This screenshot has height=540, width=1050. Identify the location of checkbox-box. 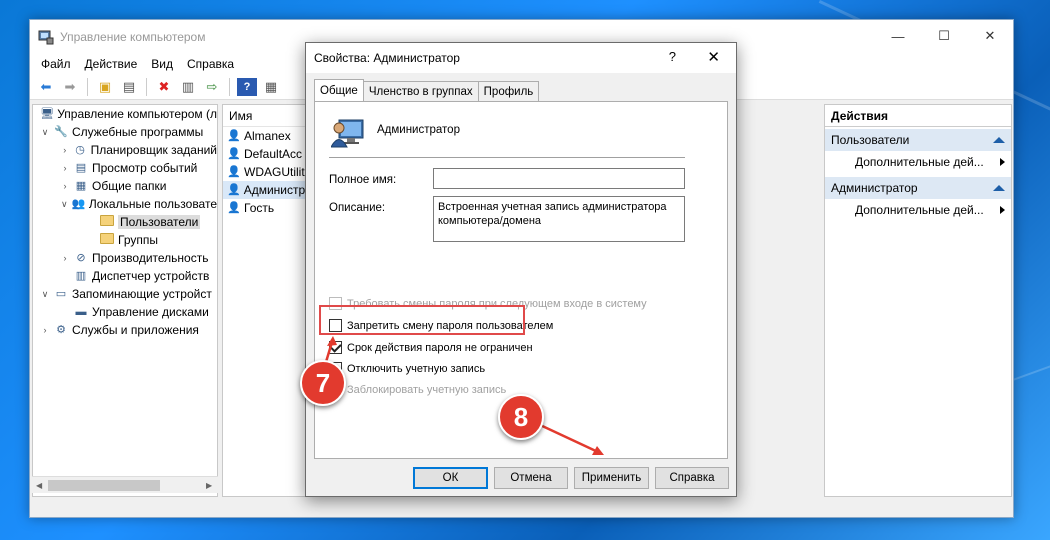
(335, 347).